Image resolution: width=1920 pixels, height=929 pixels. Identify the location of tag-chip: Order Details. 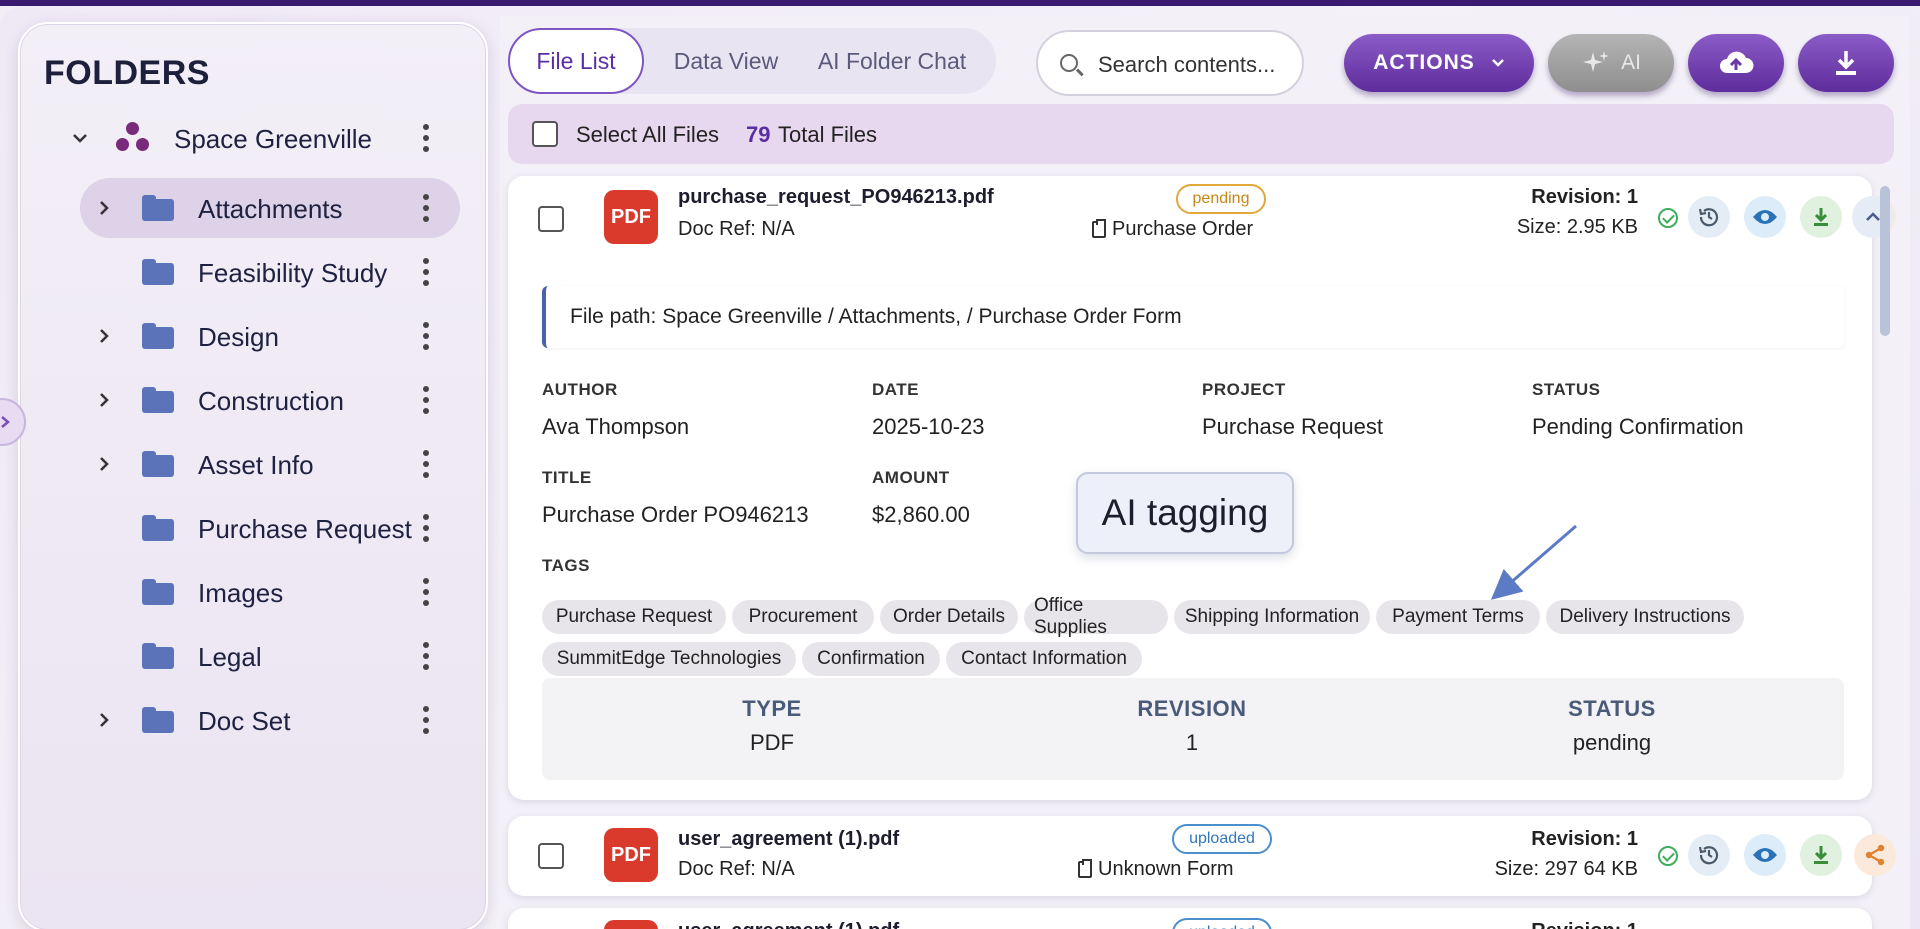
(949, 617).